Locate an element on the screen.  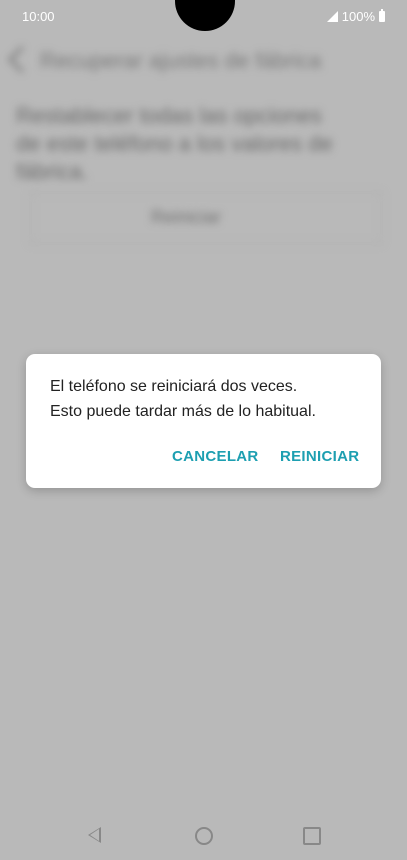
status-bar: 10:00 100% is located at coordinates (203, 16).